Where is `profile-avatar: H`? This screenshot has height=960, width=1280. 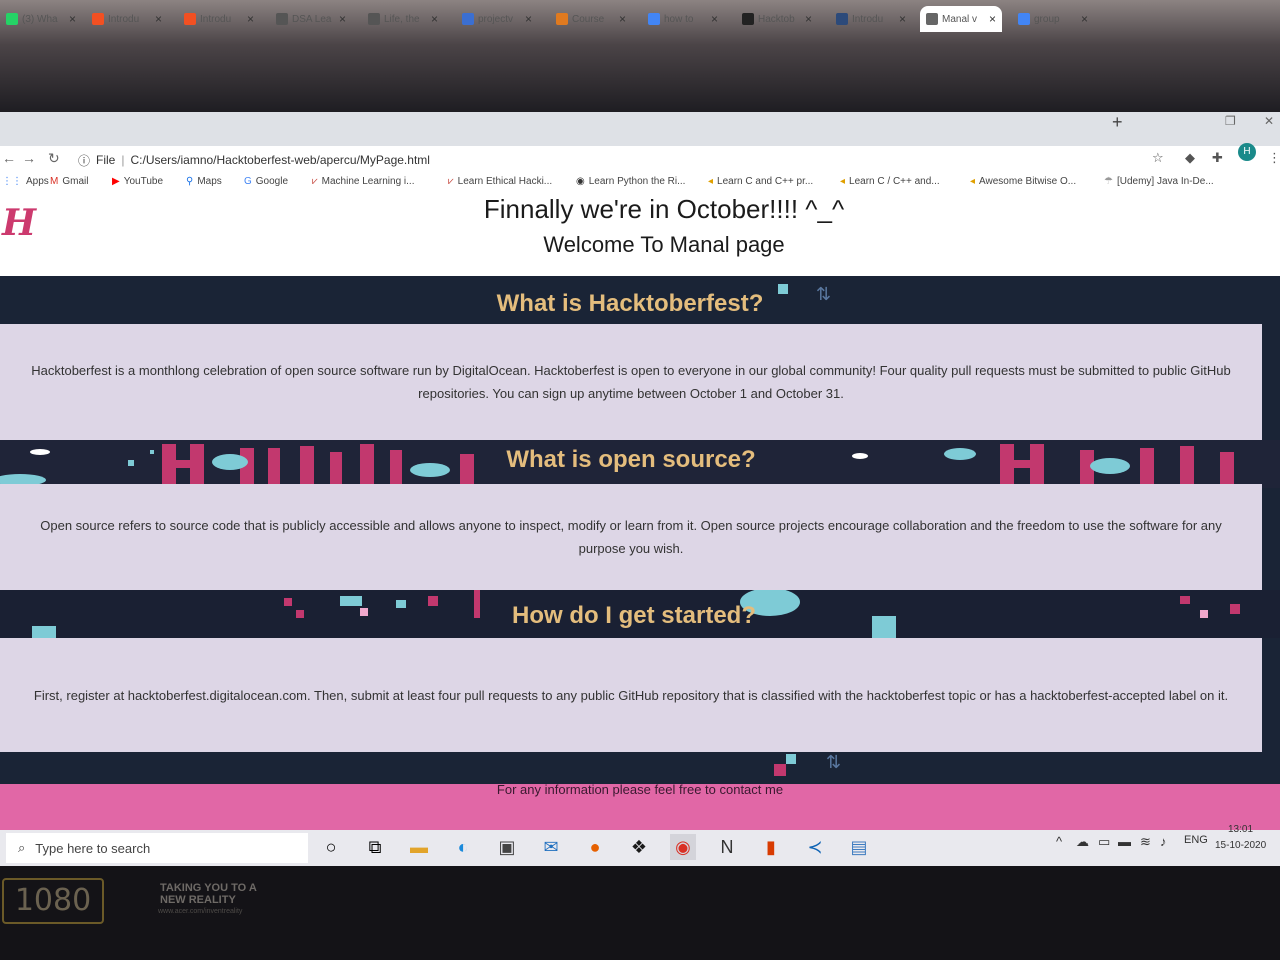
profile-avatar: H is located at coordinates (1247, 152).